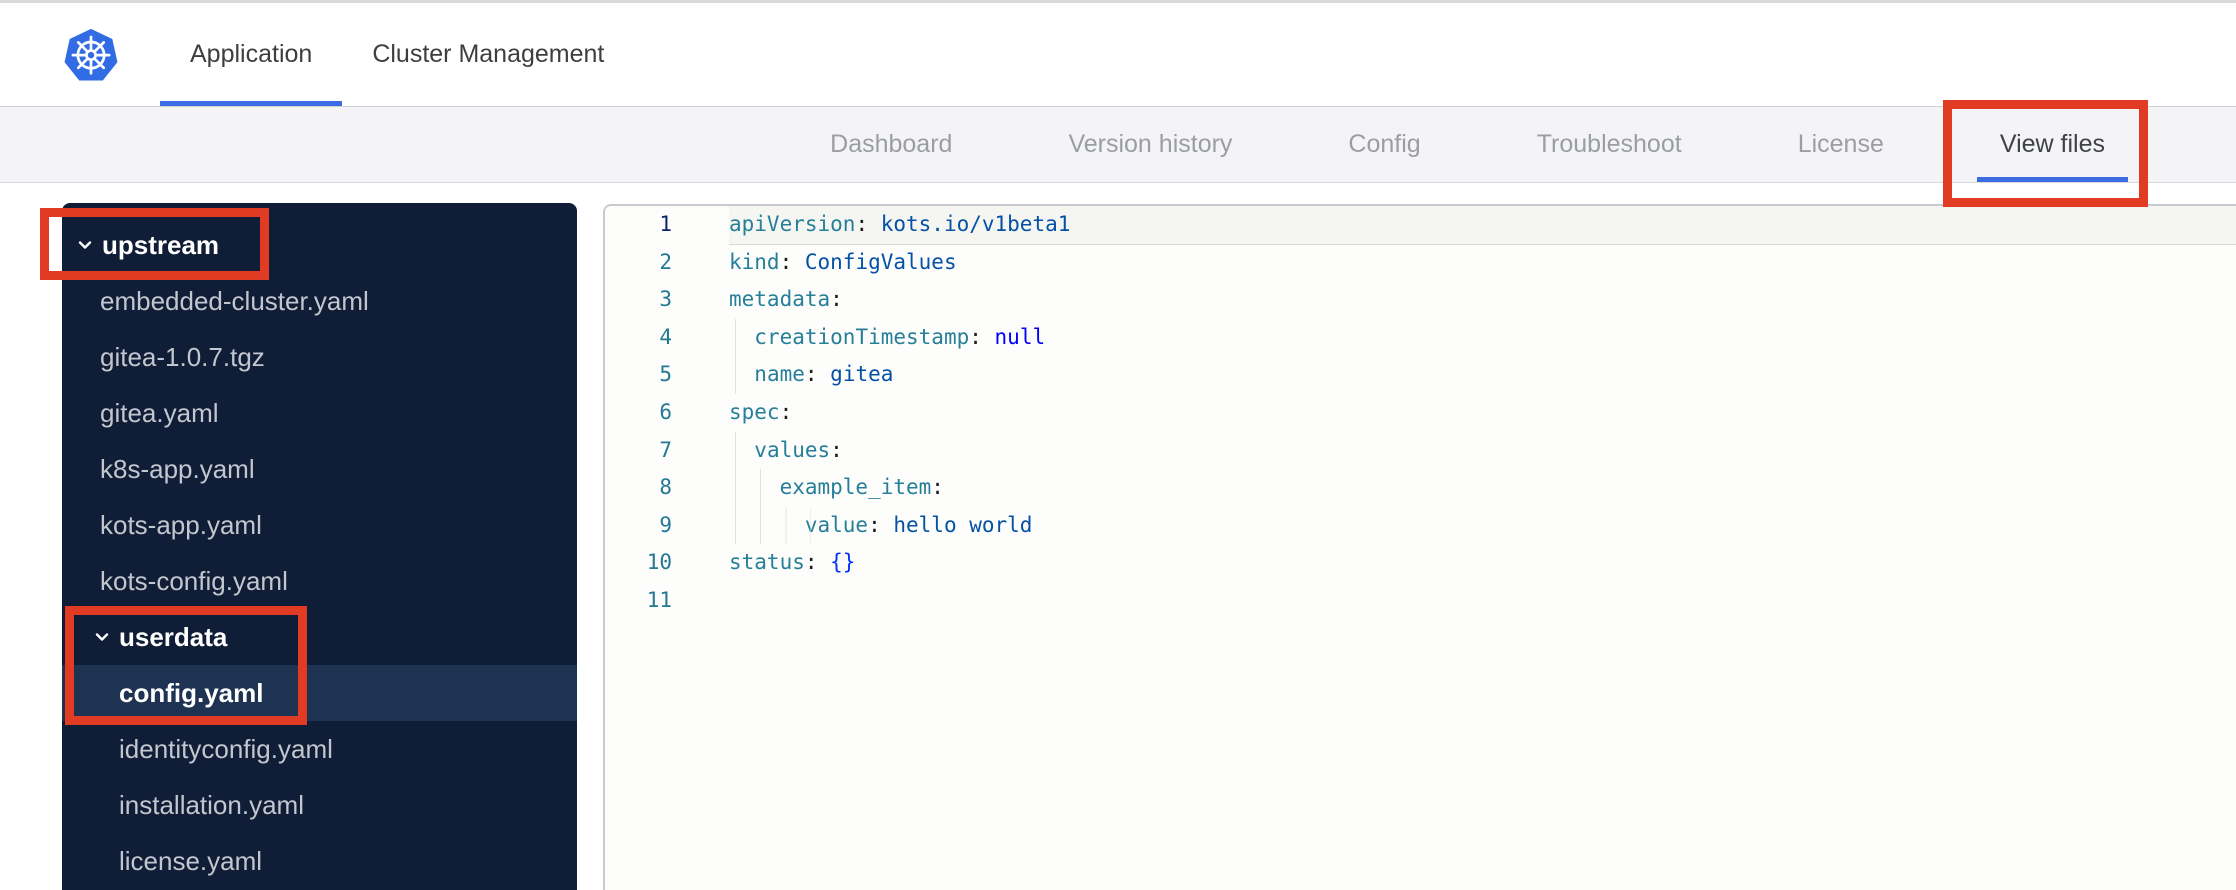 The image size is (2236, 890). I want to click on code-line-4: 4 creationTimestamp: null, so click(1420, 337).